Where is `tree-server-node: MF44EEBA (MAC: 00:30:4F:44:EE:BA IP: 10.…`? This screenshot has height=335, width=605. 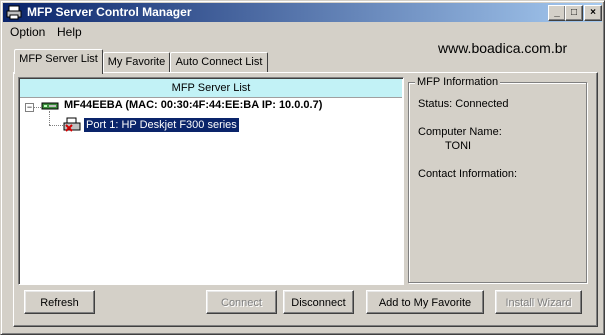 tree-server-node: MF44EEBA (MAC: 00:30:4F:44:EE:BA IP: 10.… is located at coordinates (193, 105).